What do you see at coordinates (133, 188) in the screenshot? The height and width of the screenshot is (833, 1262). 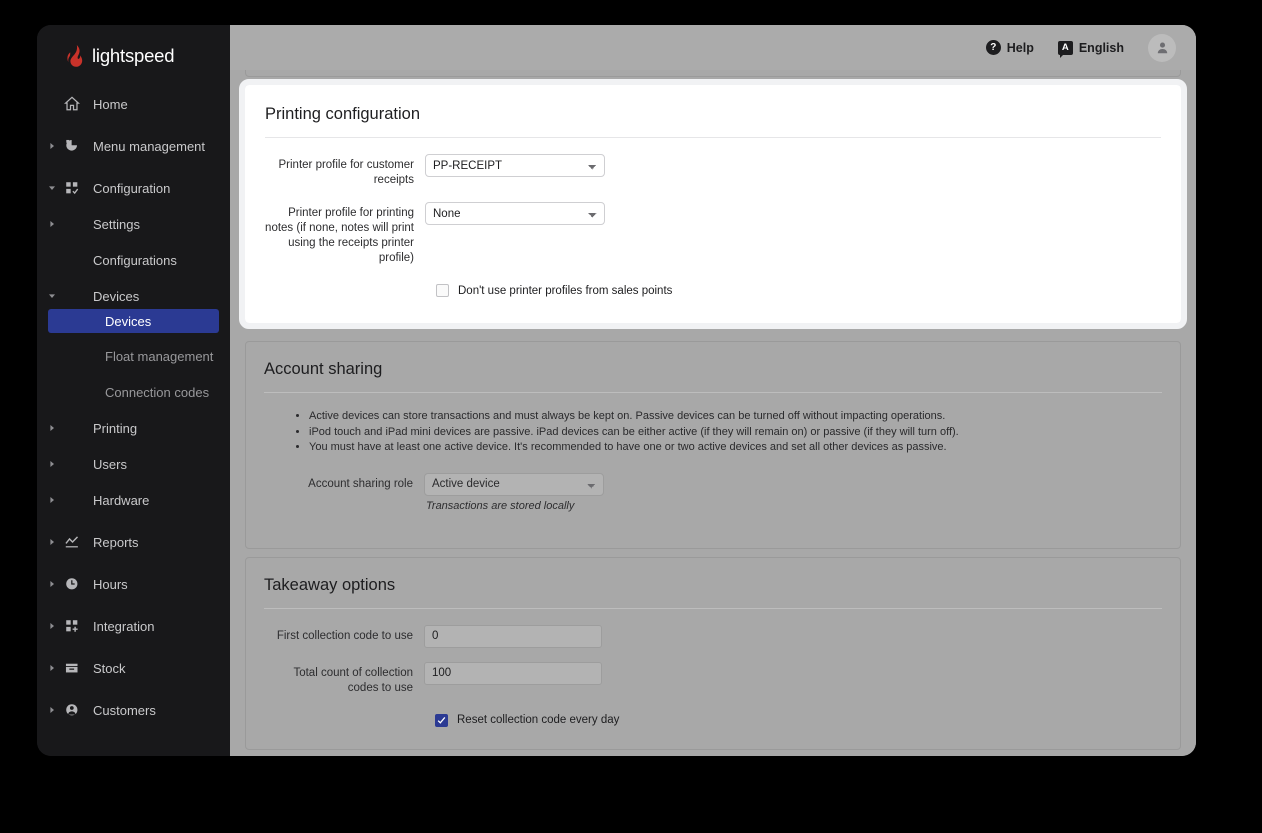 I see `sidebar-item-configuration: Configuration` at bounding box center [133, 188].